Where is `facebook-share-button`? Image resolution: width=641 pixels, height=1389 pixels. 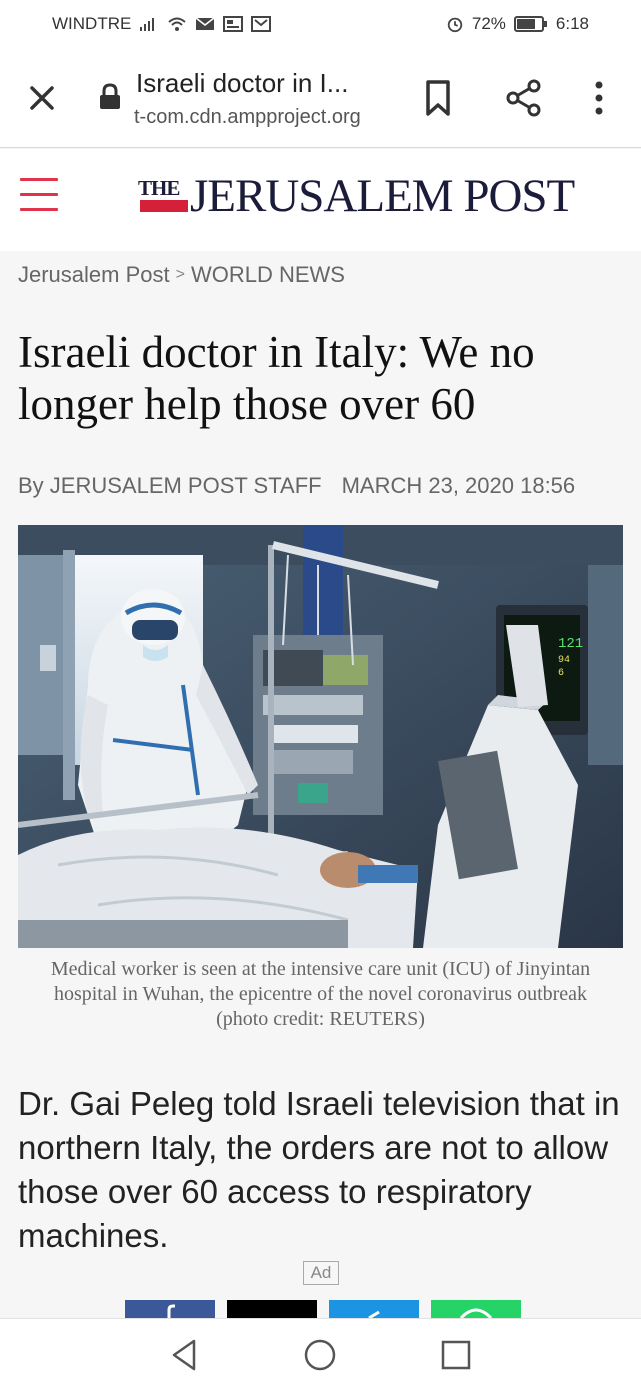 facebook-share-button is located at coordinates (170, 1309).